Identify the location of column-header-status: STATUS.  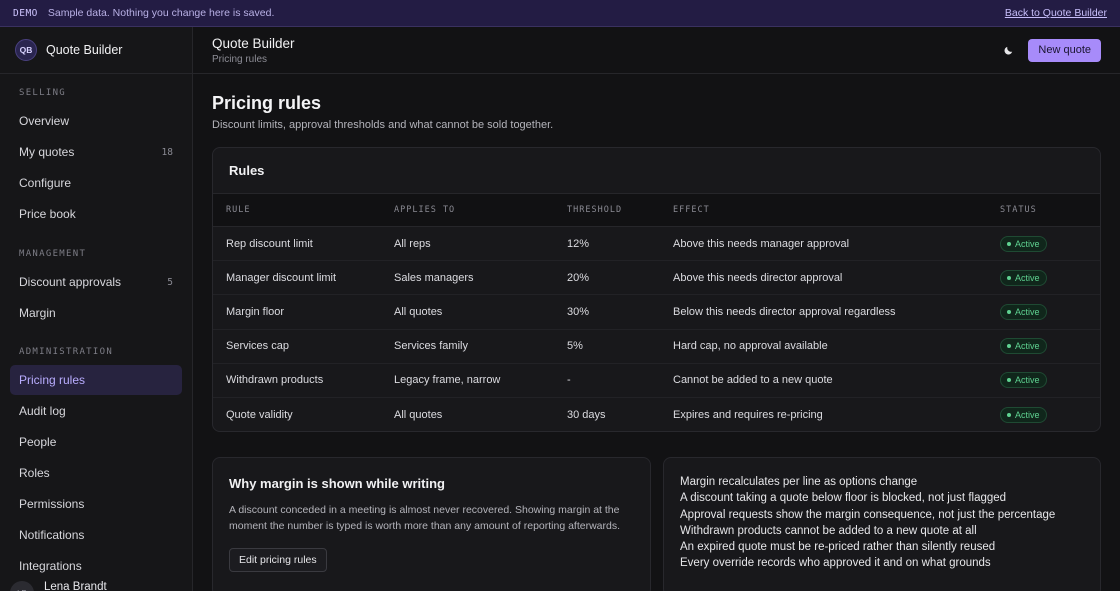
(1050, 210).